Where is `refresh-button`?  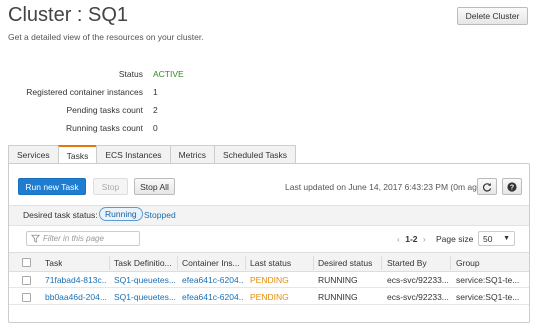 refresh-button is located at coordinates (487, 186).